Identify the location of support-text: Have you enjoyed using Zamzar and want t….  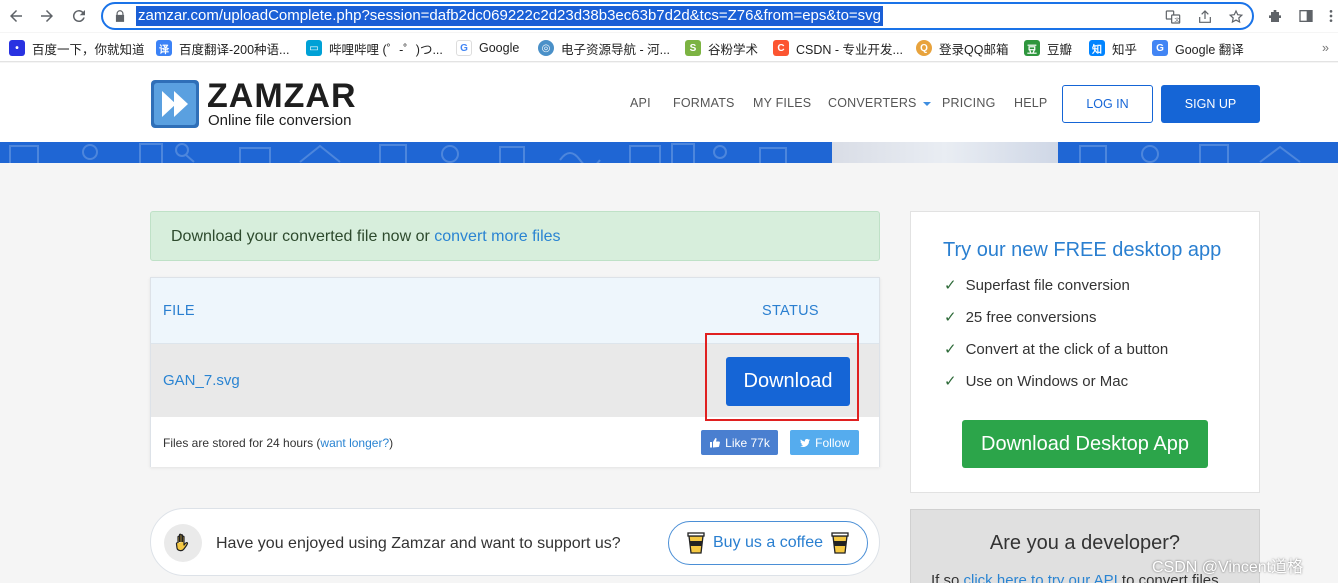
(418, 543).